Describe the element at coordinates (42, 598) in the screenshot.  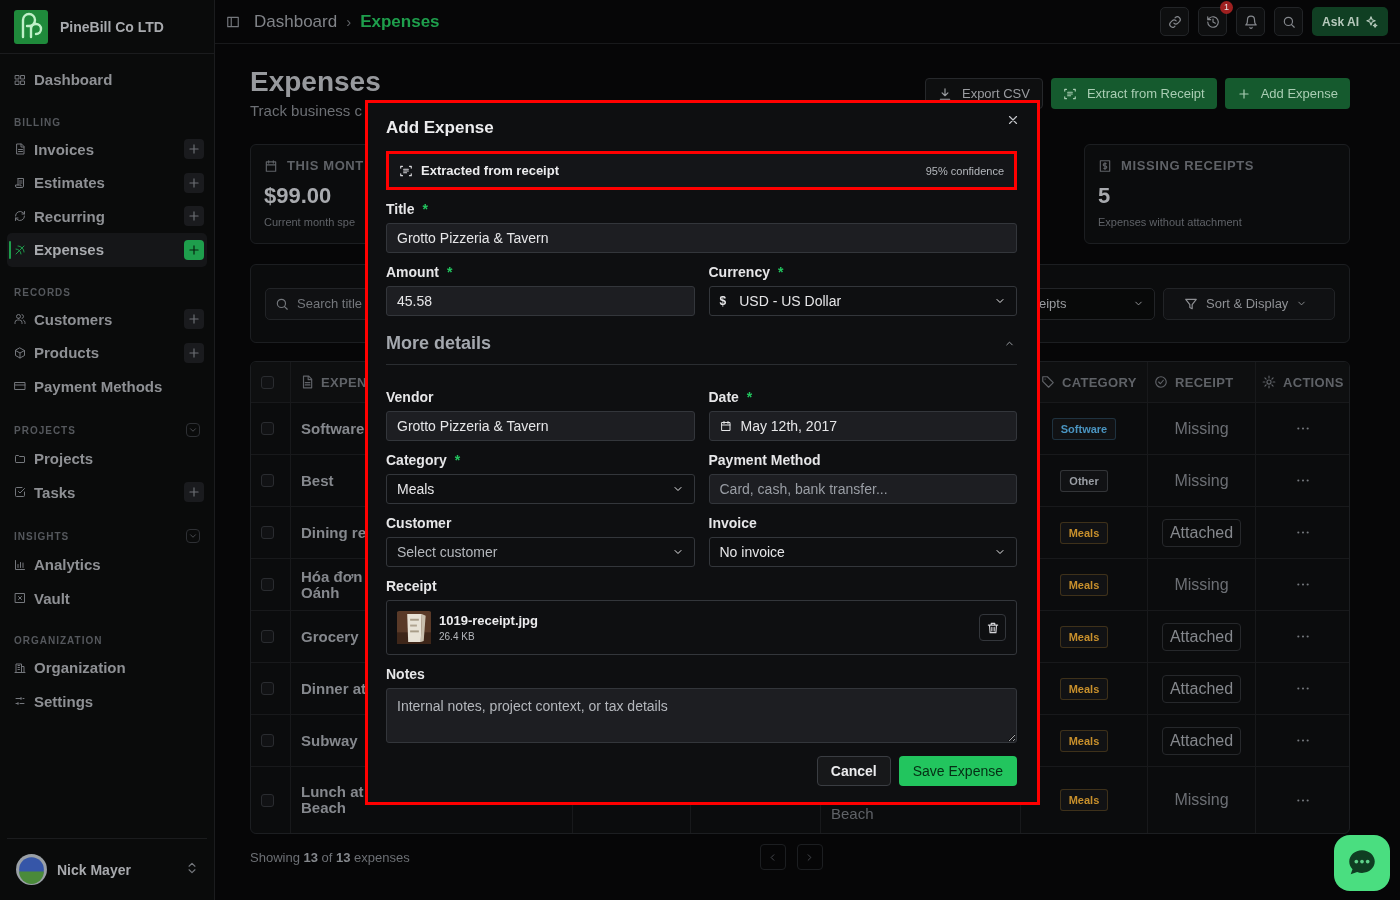
I see `sidebar-item: Vault` at that location.